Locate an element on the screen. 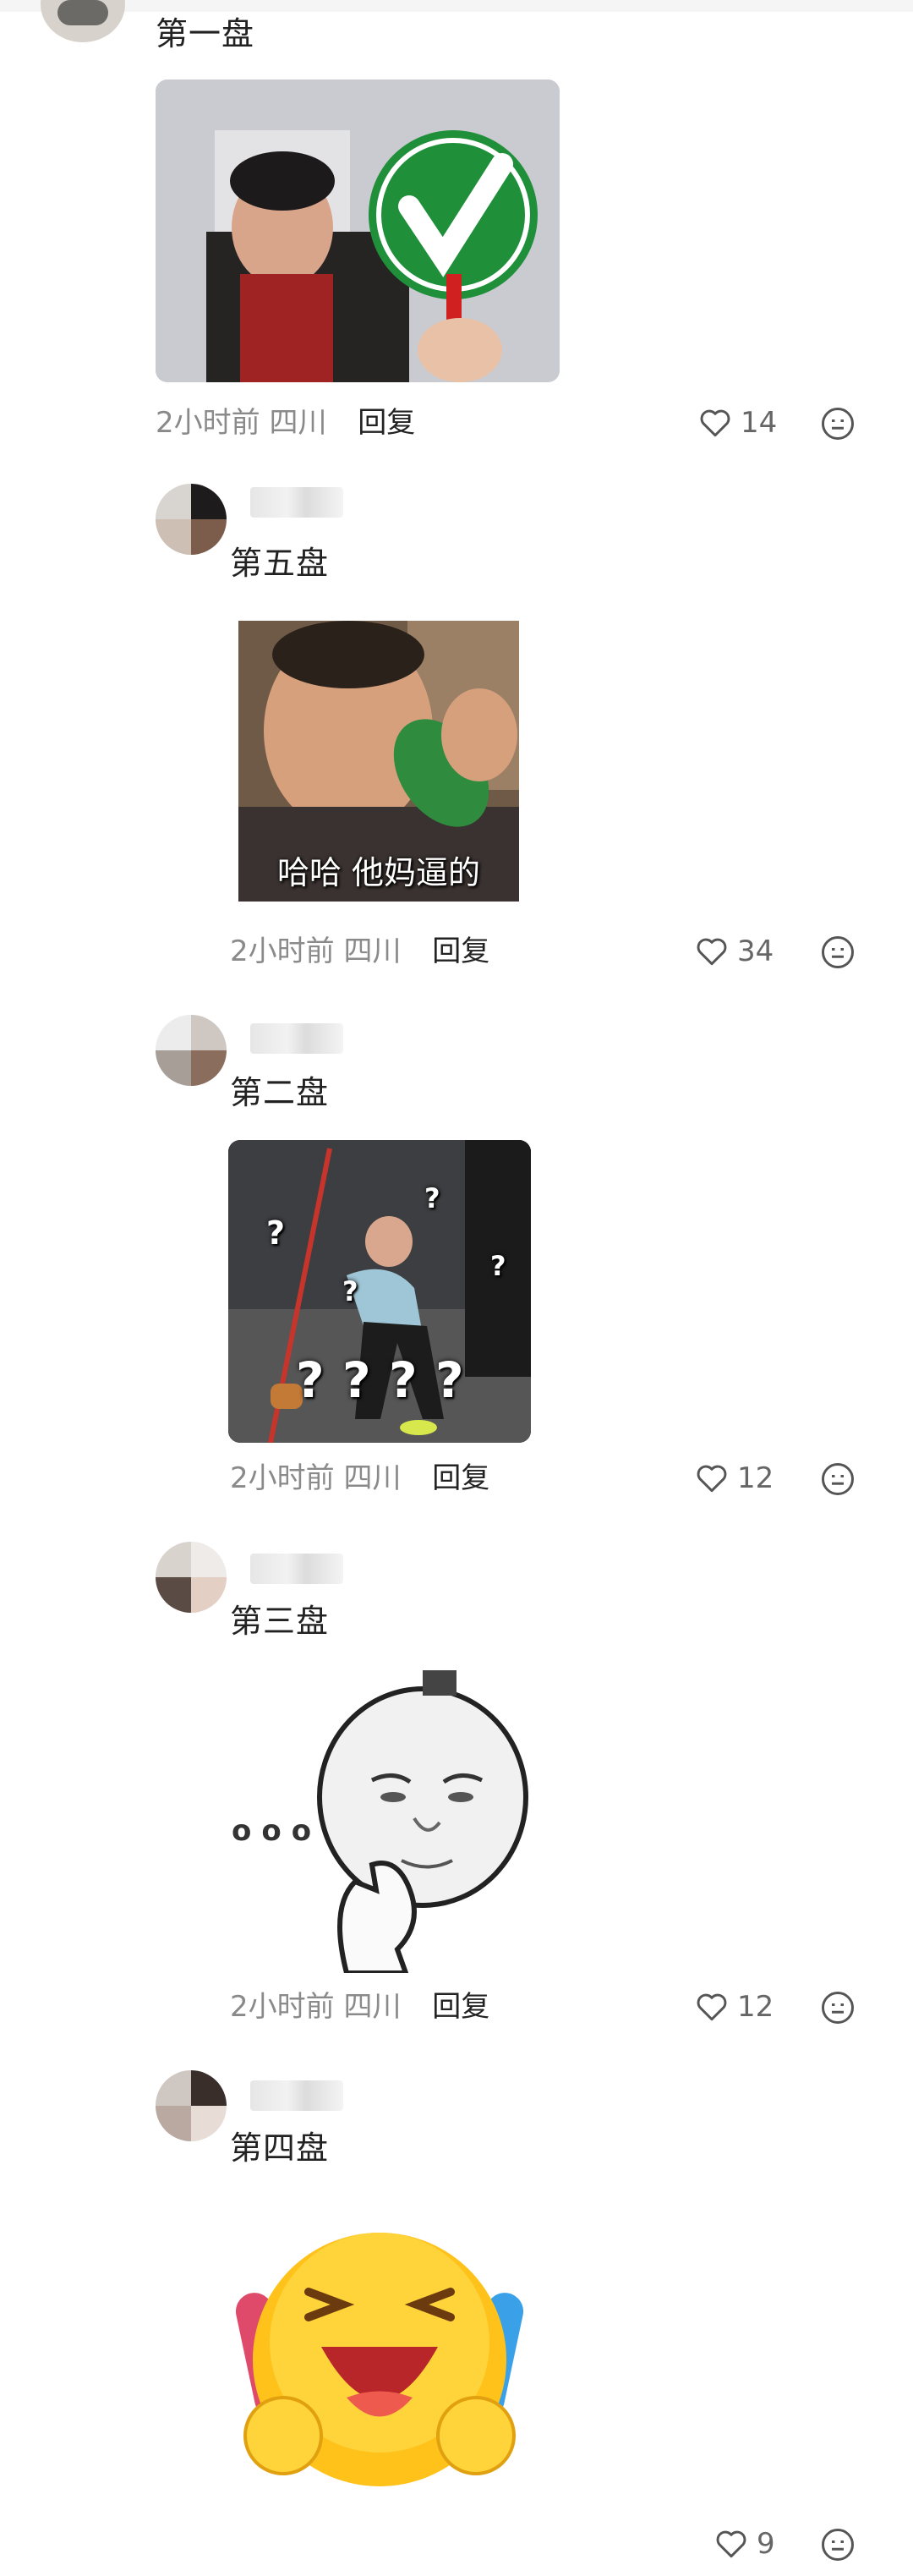 This screenshot has height=2576, width=913. comment-image: 哈哈 他妈逼的 is located at coordinates (378, 761).